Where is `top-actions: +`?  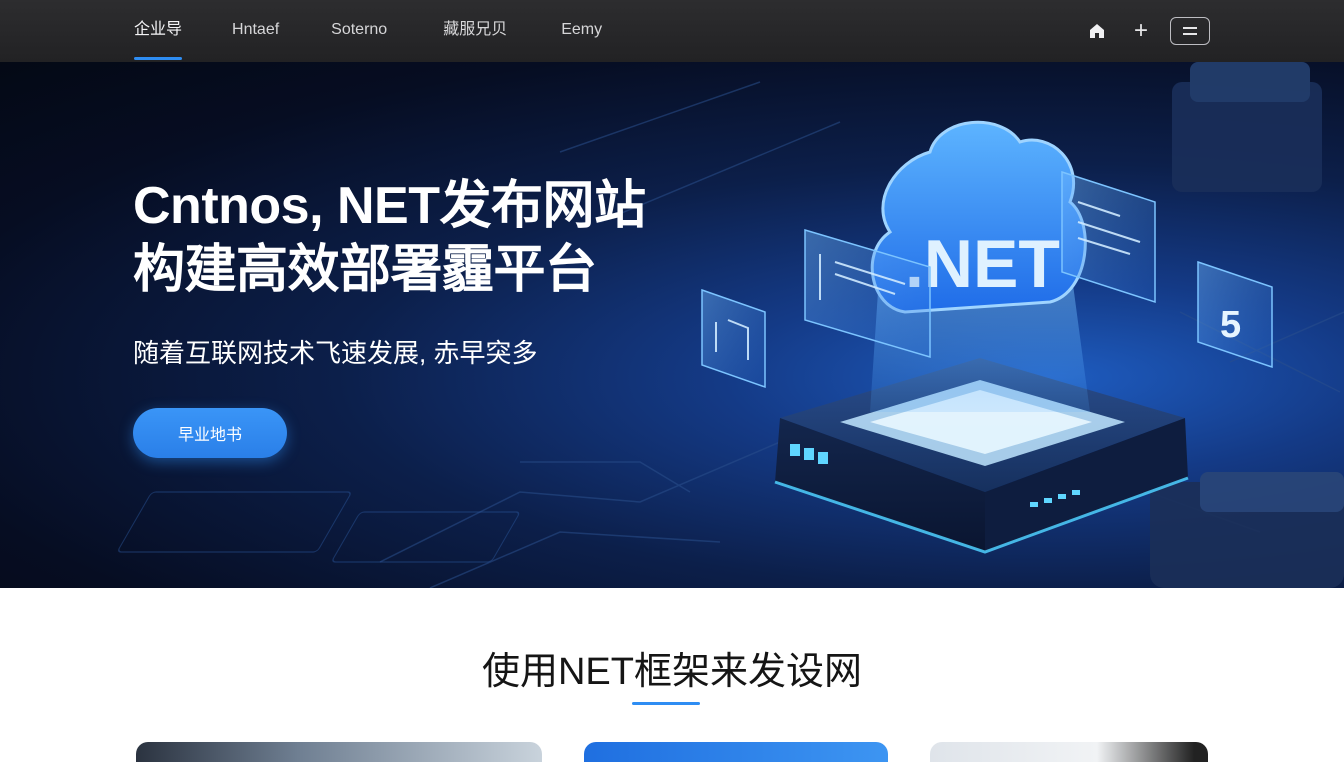
top-actions: + is located at coordinates (1146, 31).